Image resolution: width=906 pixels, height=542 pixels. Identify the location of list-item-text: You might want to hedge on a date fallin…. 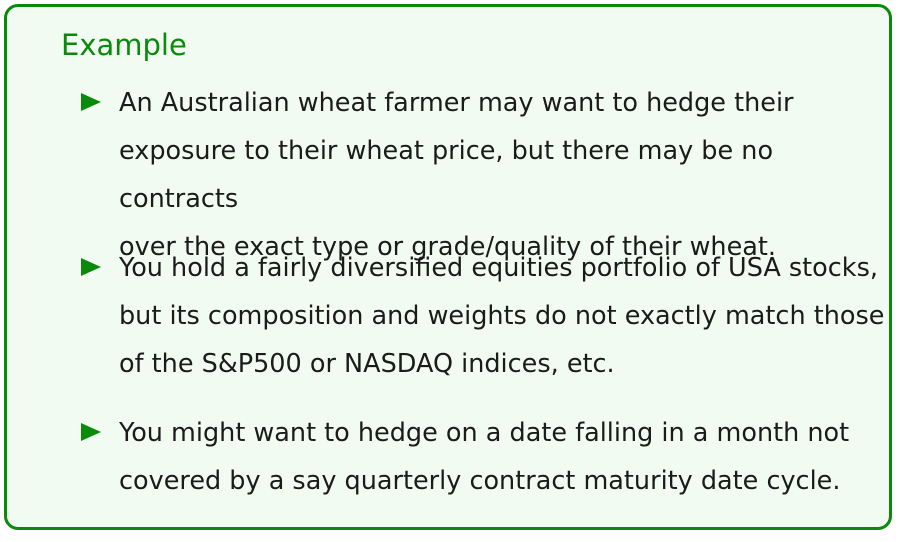
(484, 457).